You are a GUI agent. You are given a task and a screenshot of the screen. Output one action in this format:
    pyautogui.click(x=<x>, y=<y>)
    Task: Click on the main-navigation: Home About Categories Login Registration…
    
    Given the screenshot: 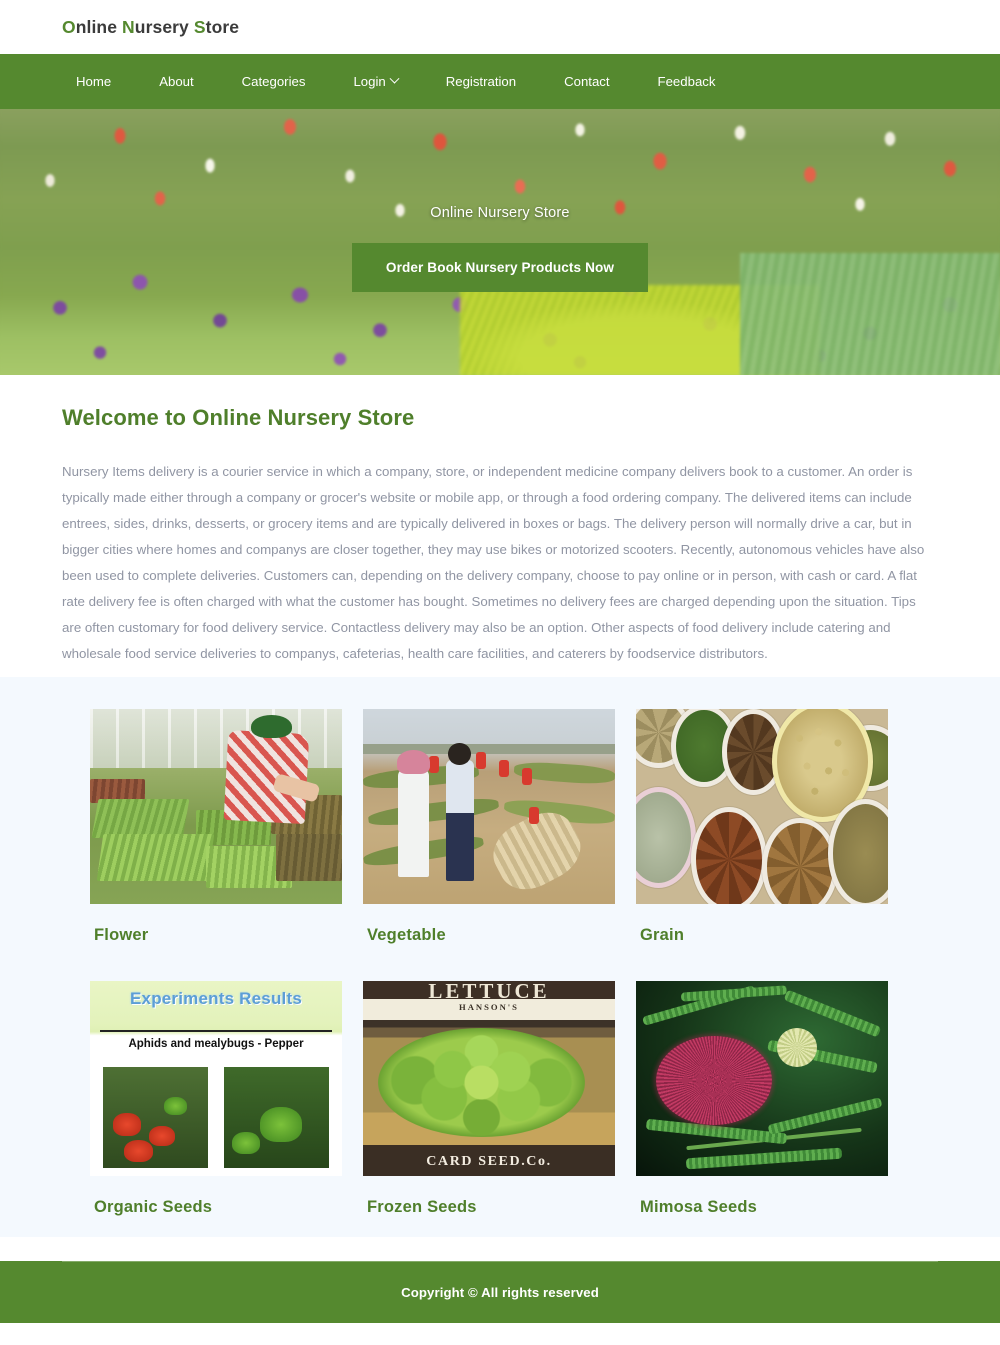 What is the action you would take?
    pyautogui.click(x=500, y=81)
    